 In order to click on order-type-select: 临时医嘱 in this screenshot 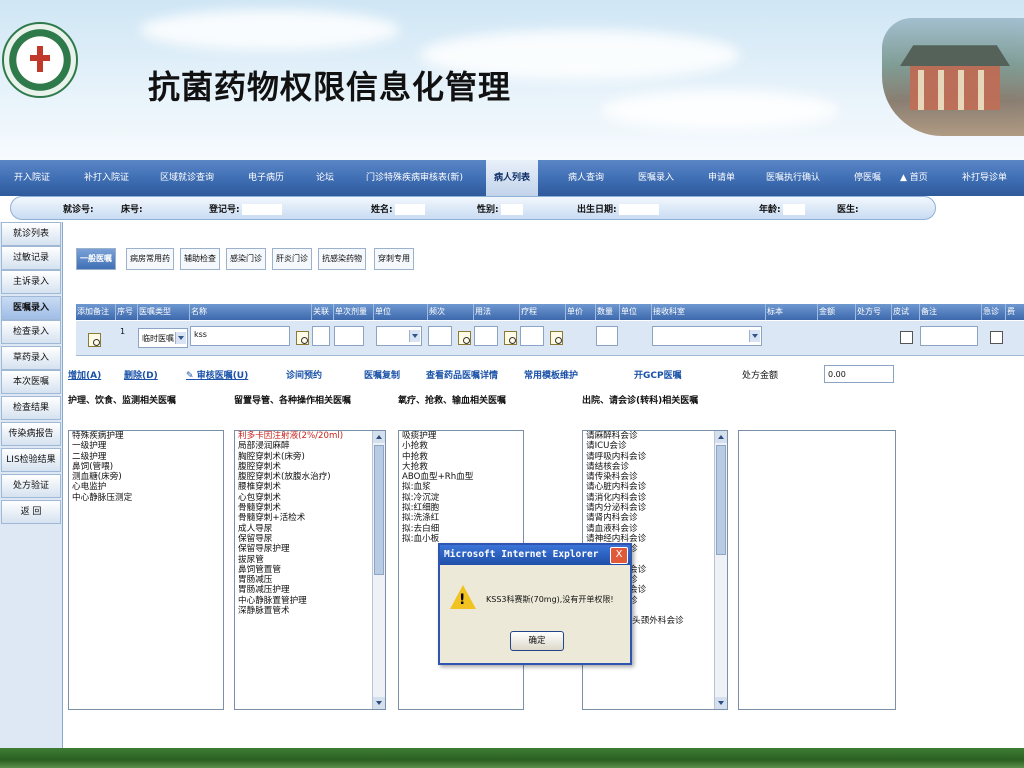, I will do `click(163, 338)`.